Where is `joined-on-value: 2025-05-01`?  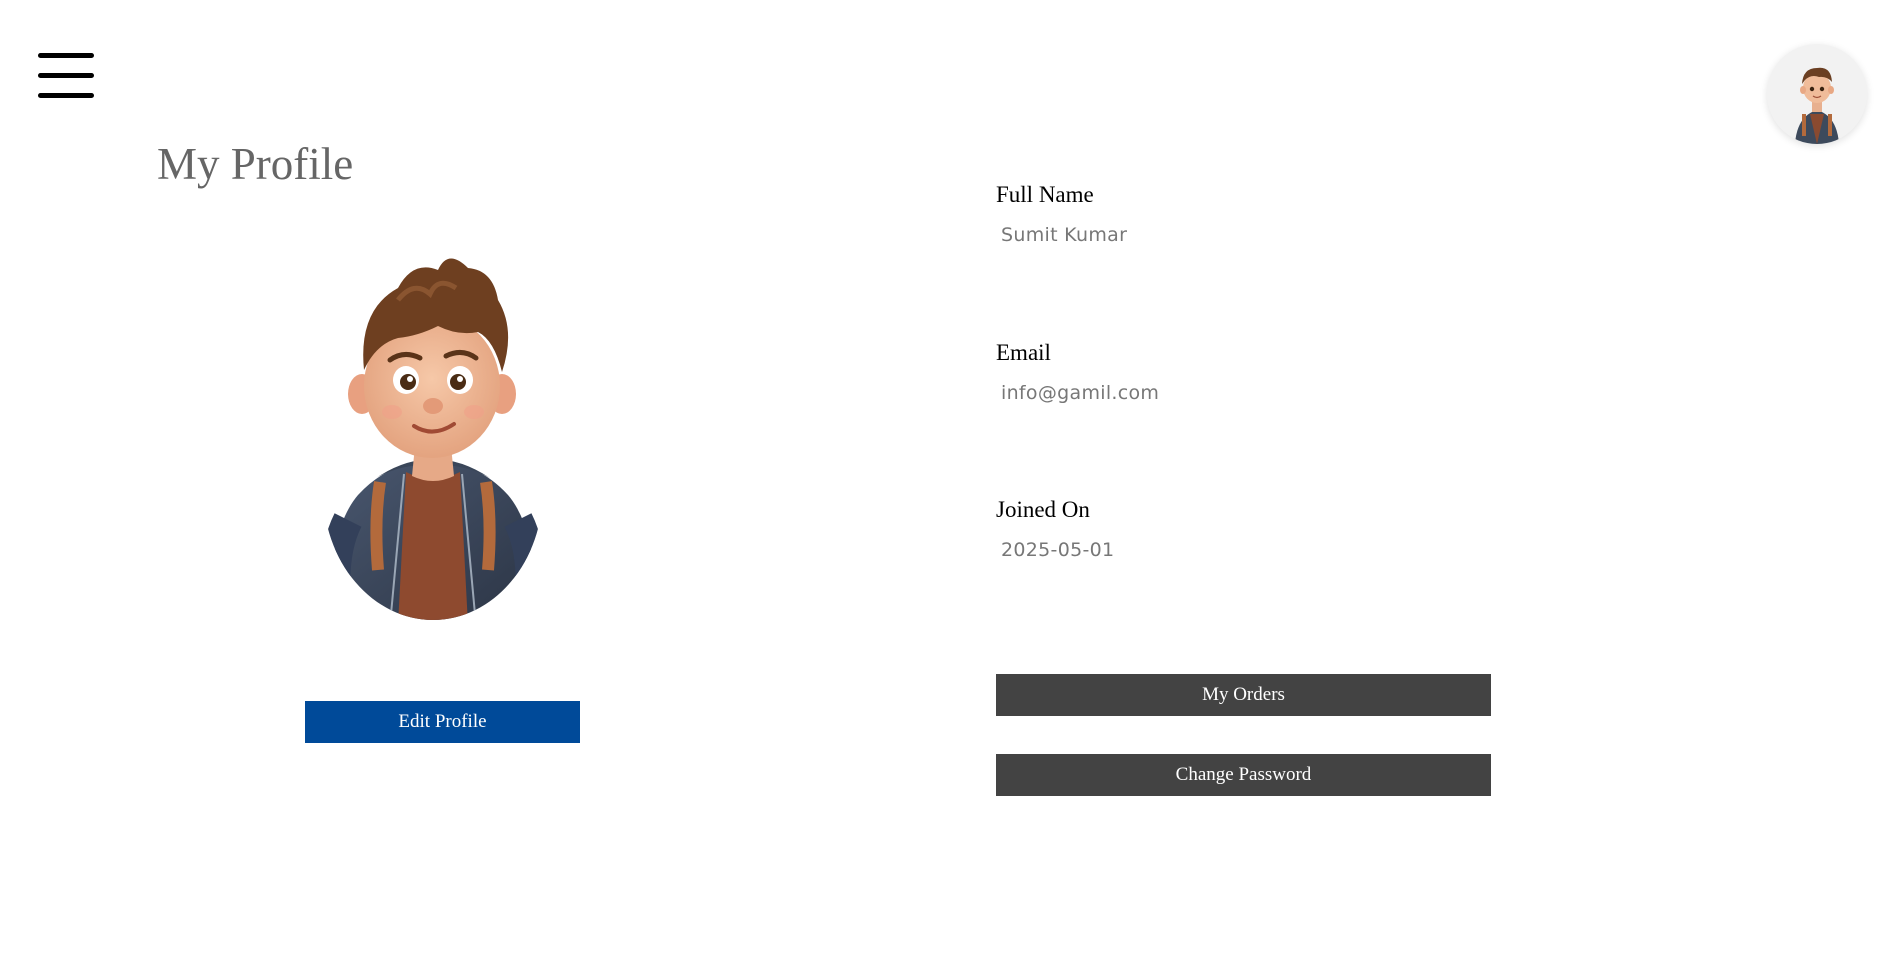
joined-on-value: 2025-05-01 is located at coordinates (1058, 550).